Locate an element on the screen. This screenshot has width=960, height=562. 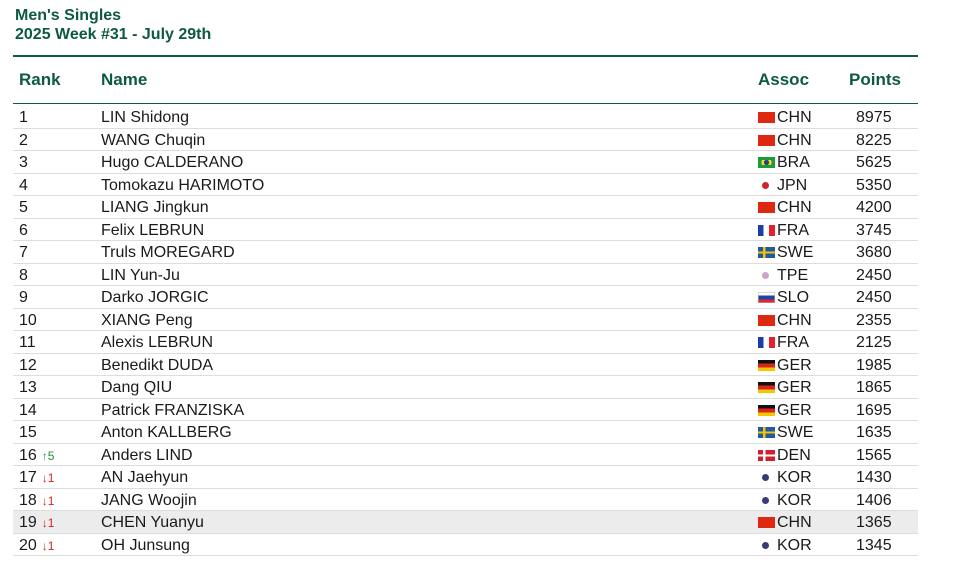
sweden-flag-icon is located at coordinates (766, 432).